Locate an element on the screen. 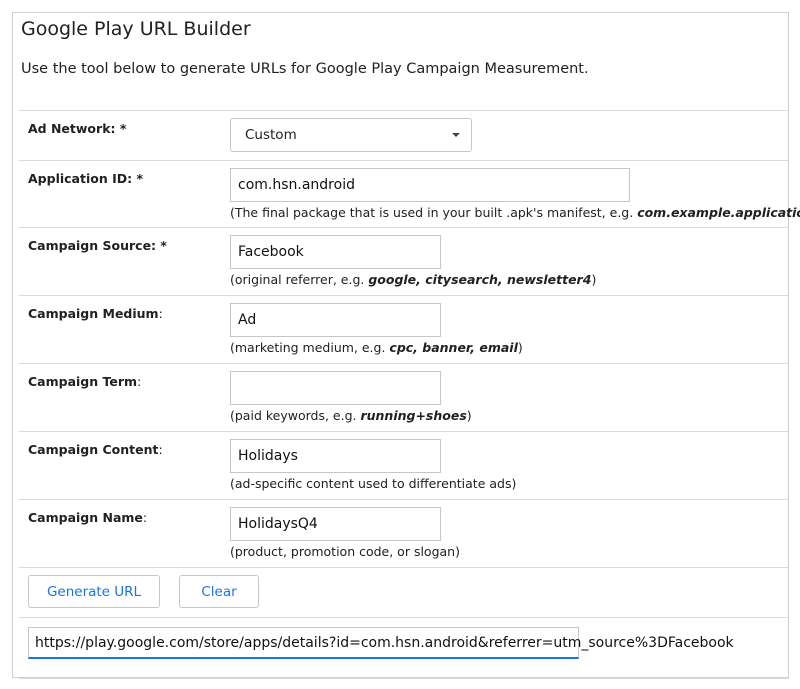  clear-button: Clear is located at coordinates (219, 591).